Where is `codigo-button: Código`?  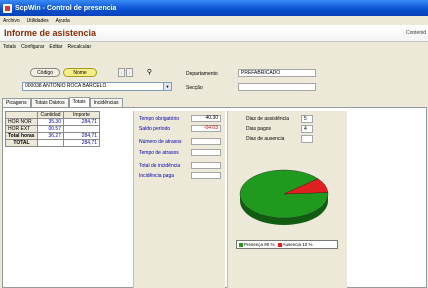
codigo-button: Código is located at coordinates (45, 72).